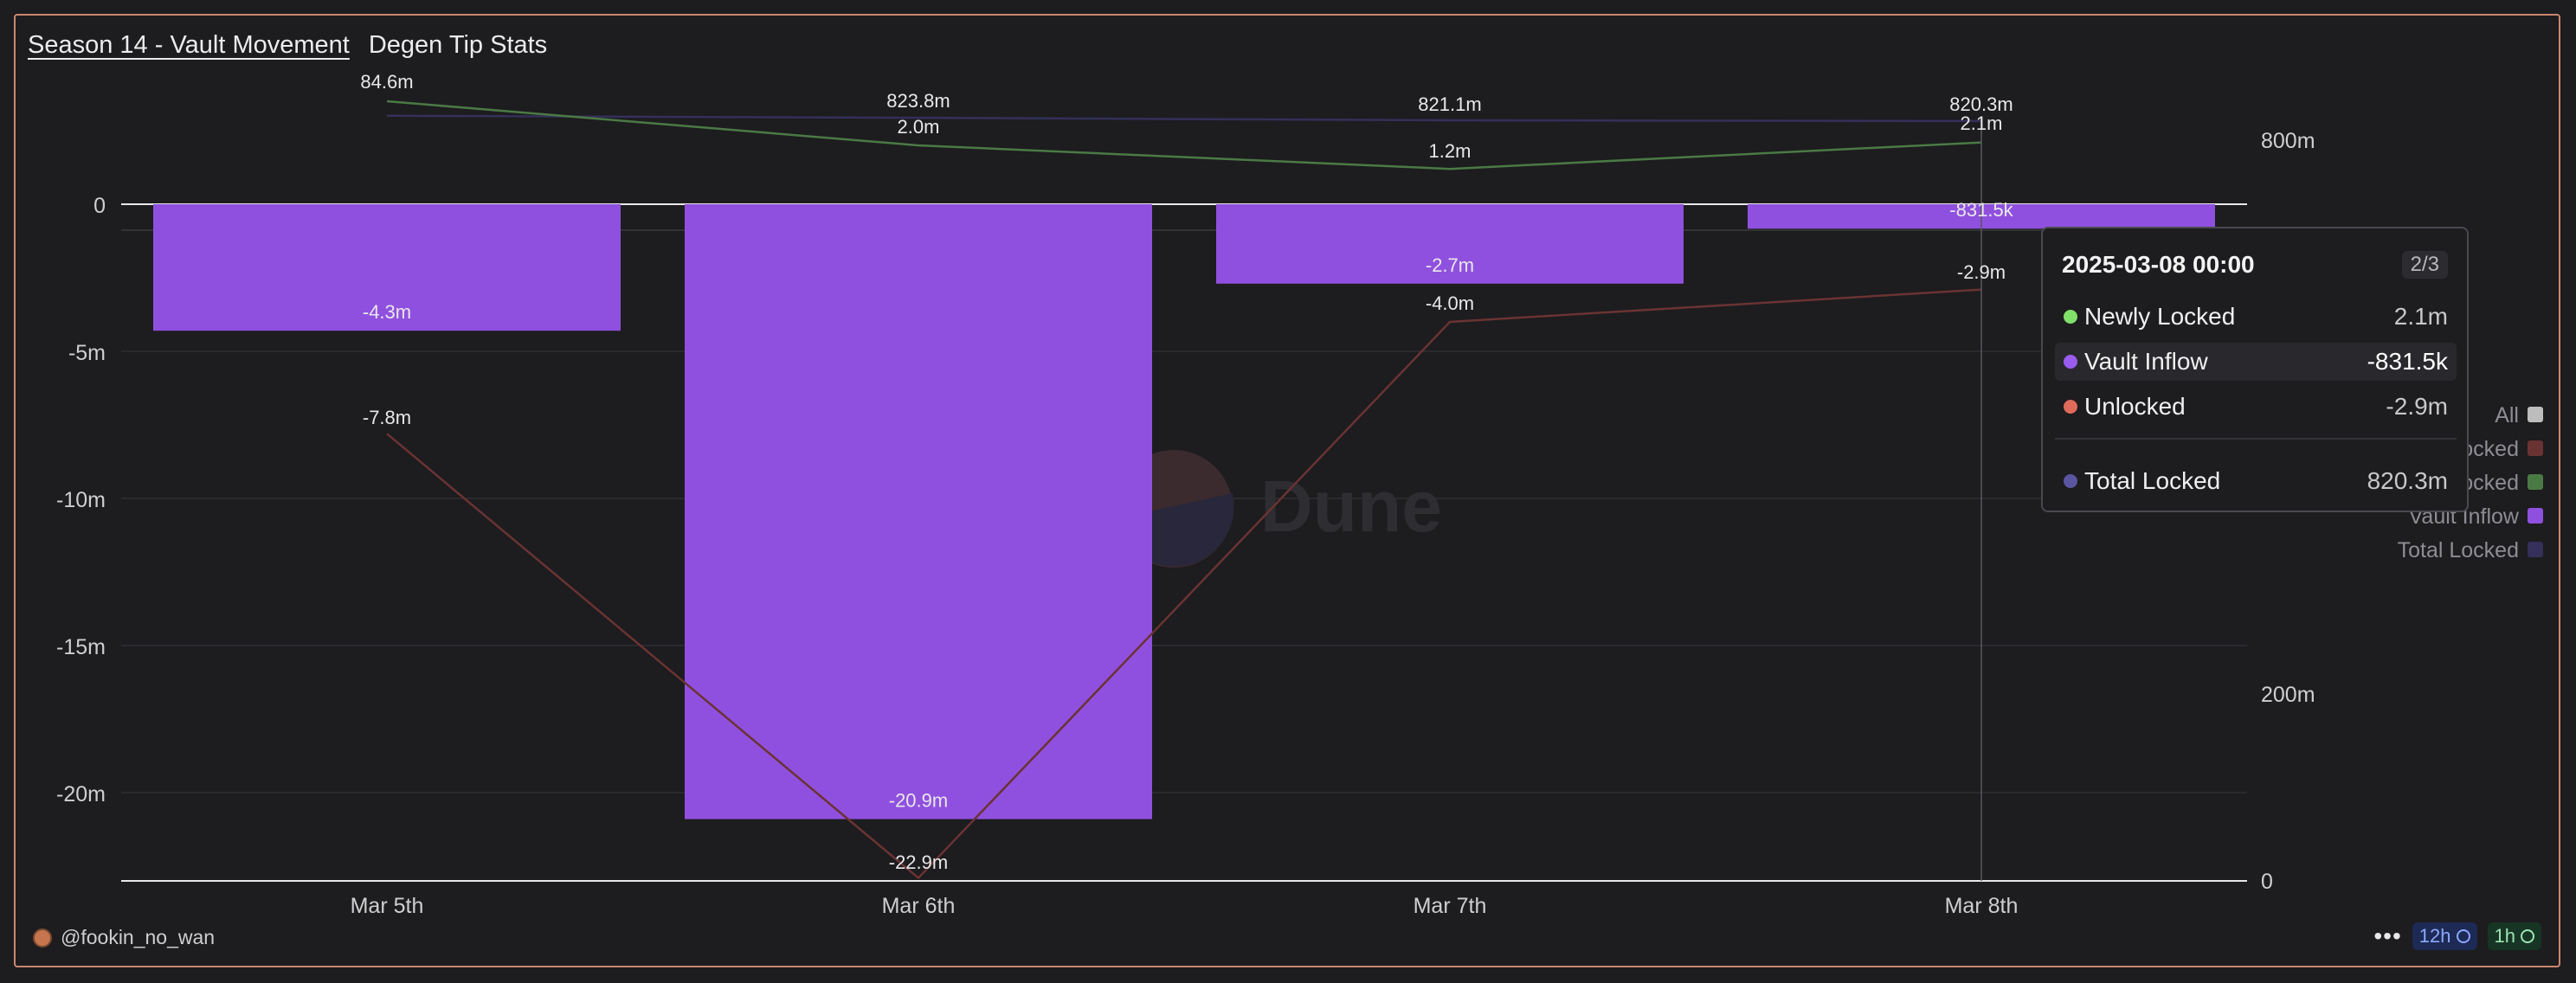 The height and width of the screenshot is (983, 2576). What do you see at coordinates (2288, 141) in the screenshot?
I see `right-axis-tick: 800m` at bounding box center [2288, 141].